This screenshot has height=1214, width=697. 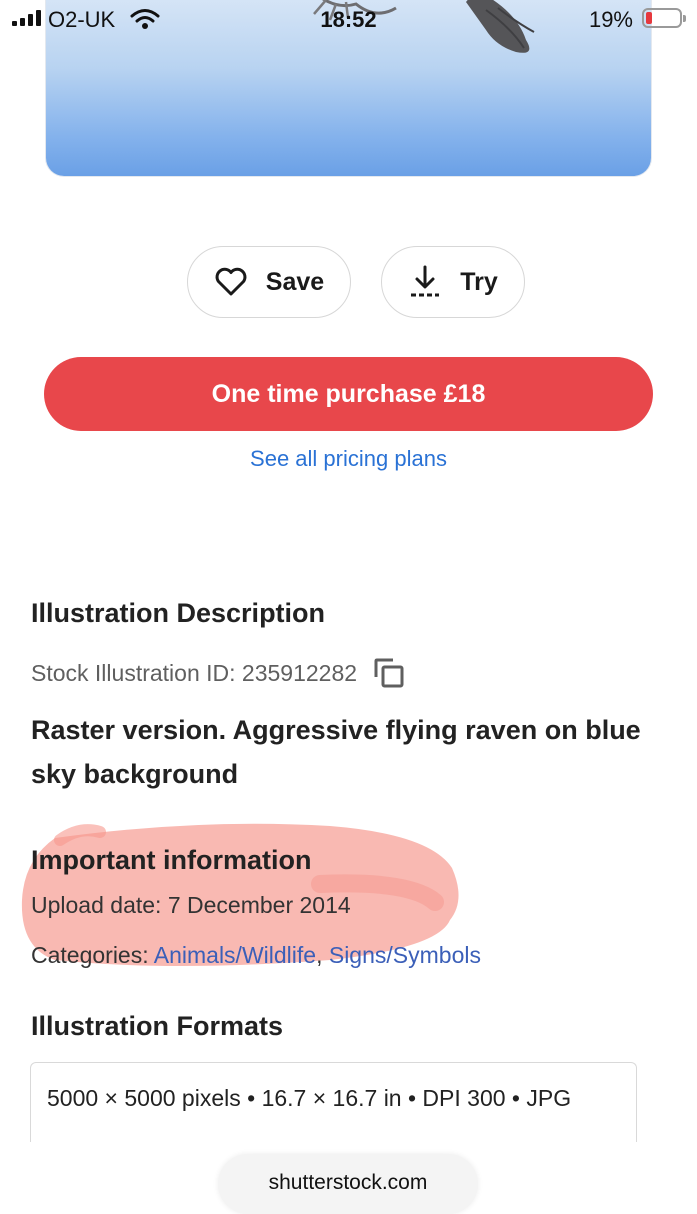 What do you see at coordinates (479, 281) in the screenshot?
I see `try-label: Try` at bounding box center [479, 281].